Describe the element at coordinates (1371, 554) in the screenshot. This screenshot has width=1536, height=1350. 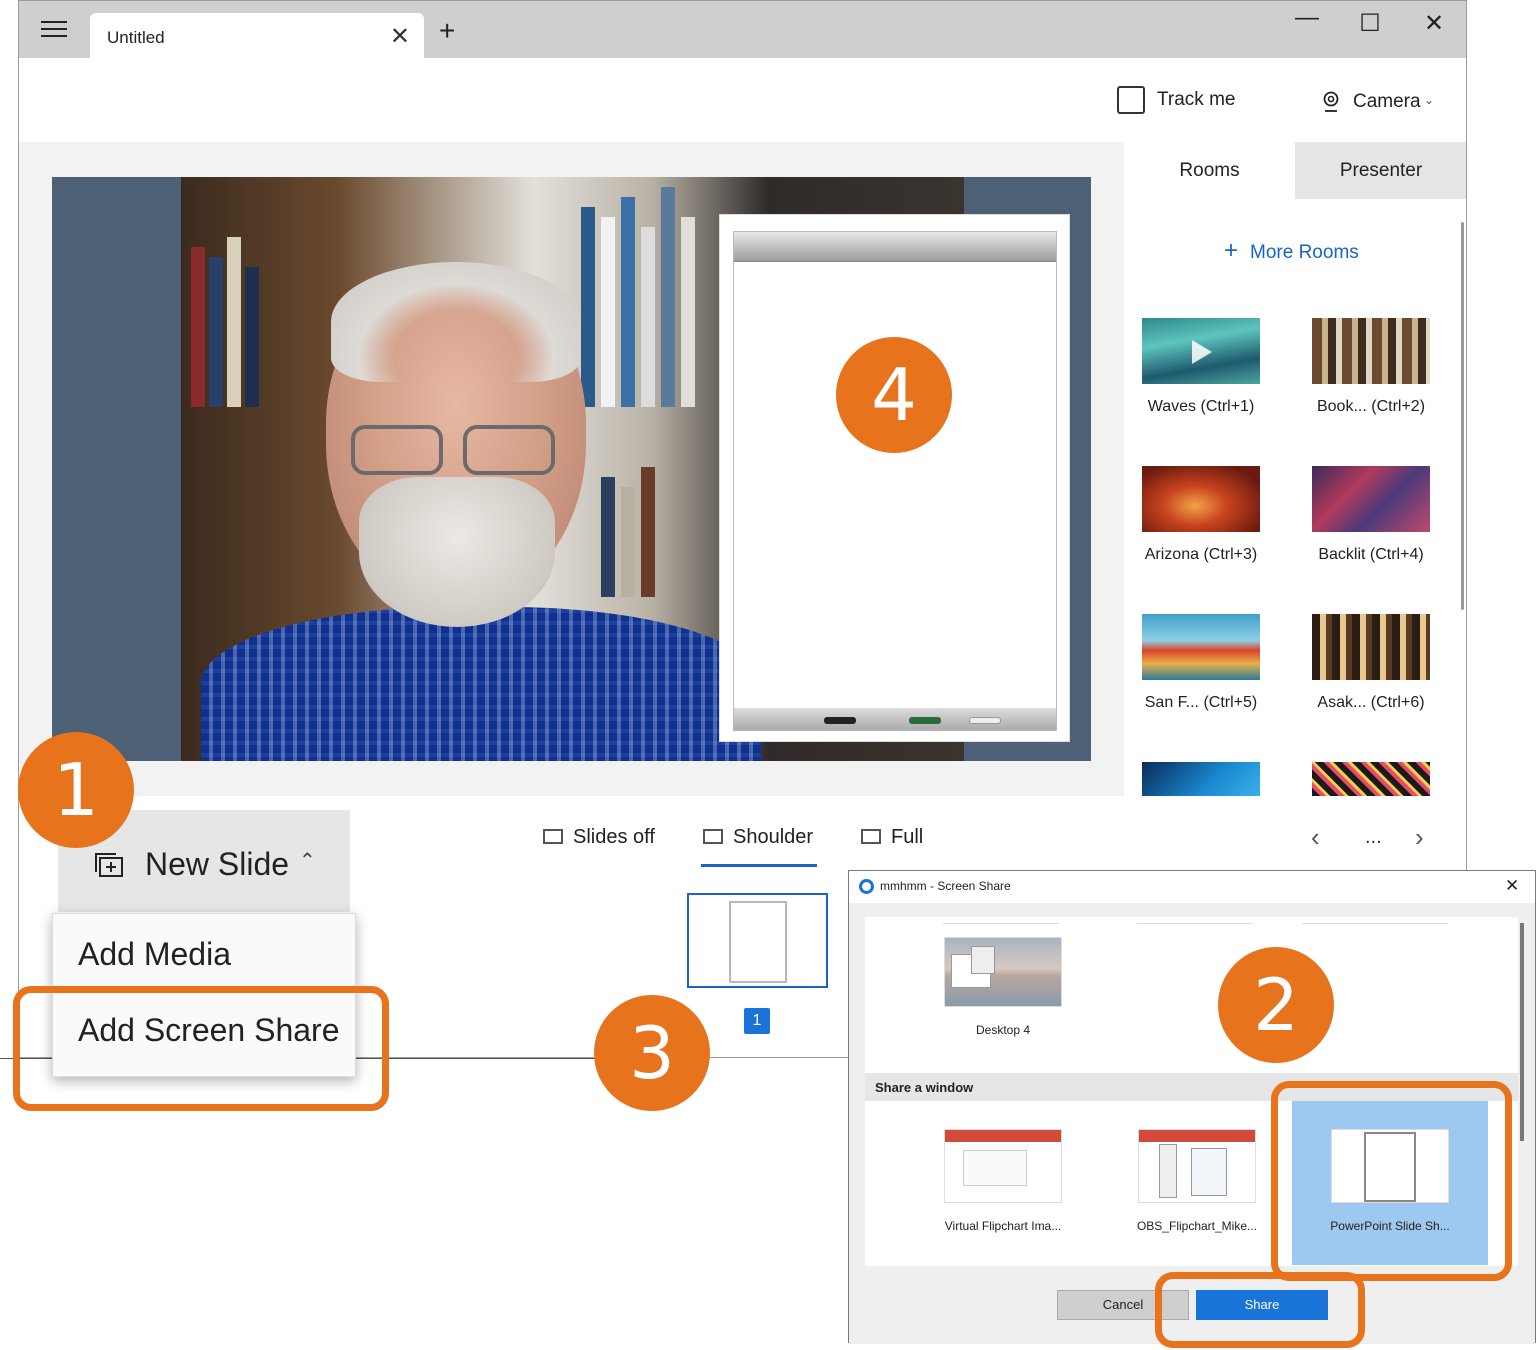
I see `room-label: Backlit (Ctrl+4)` at that location.